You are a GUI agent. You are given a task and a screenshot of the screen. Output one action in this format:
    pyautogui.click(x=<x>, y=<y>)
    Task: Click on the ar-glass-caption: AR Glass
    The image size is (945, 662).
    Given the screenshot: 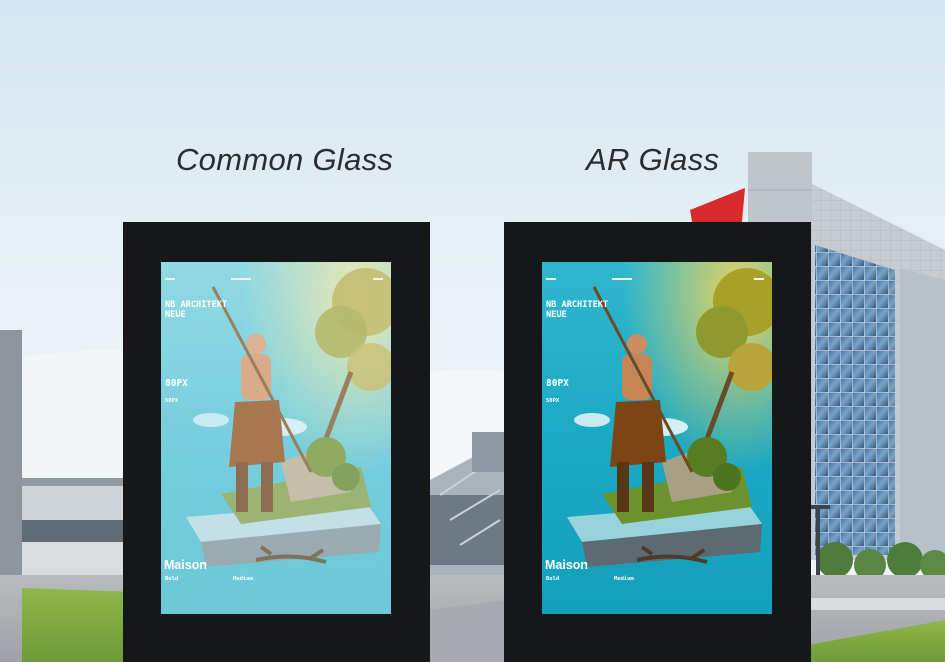 What is the action you would take?
    pyautogui.click(x=653, y=159)
    